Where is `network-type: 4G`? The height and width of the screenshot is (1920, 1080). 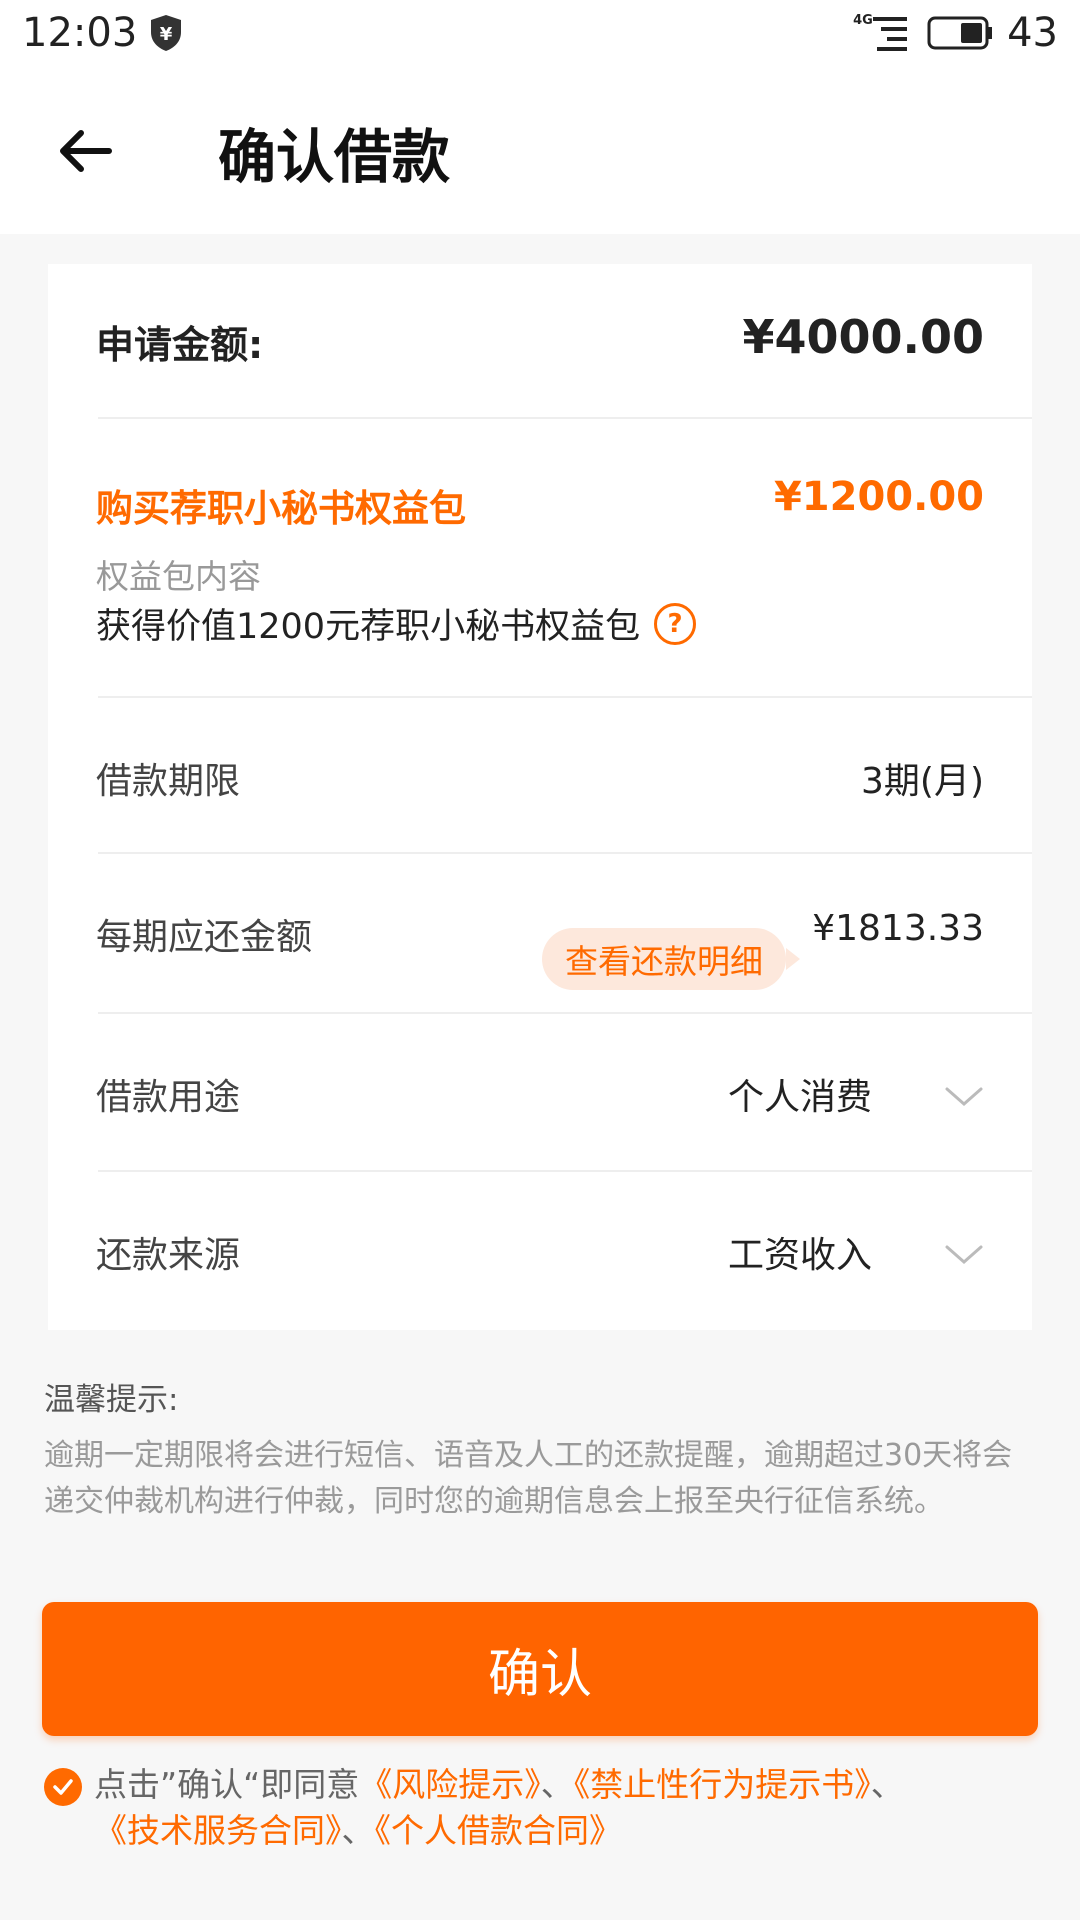 network-type: 4G is located at coordinates (863, 20).